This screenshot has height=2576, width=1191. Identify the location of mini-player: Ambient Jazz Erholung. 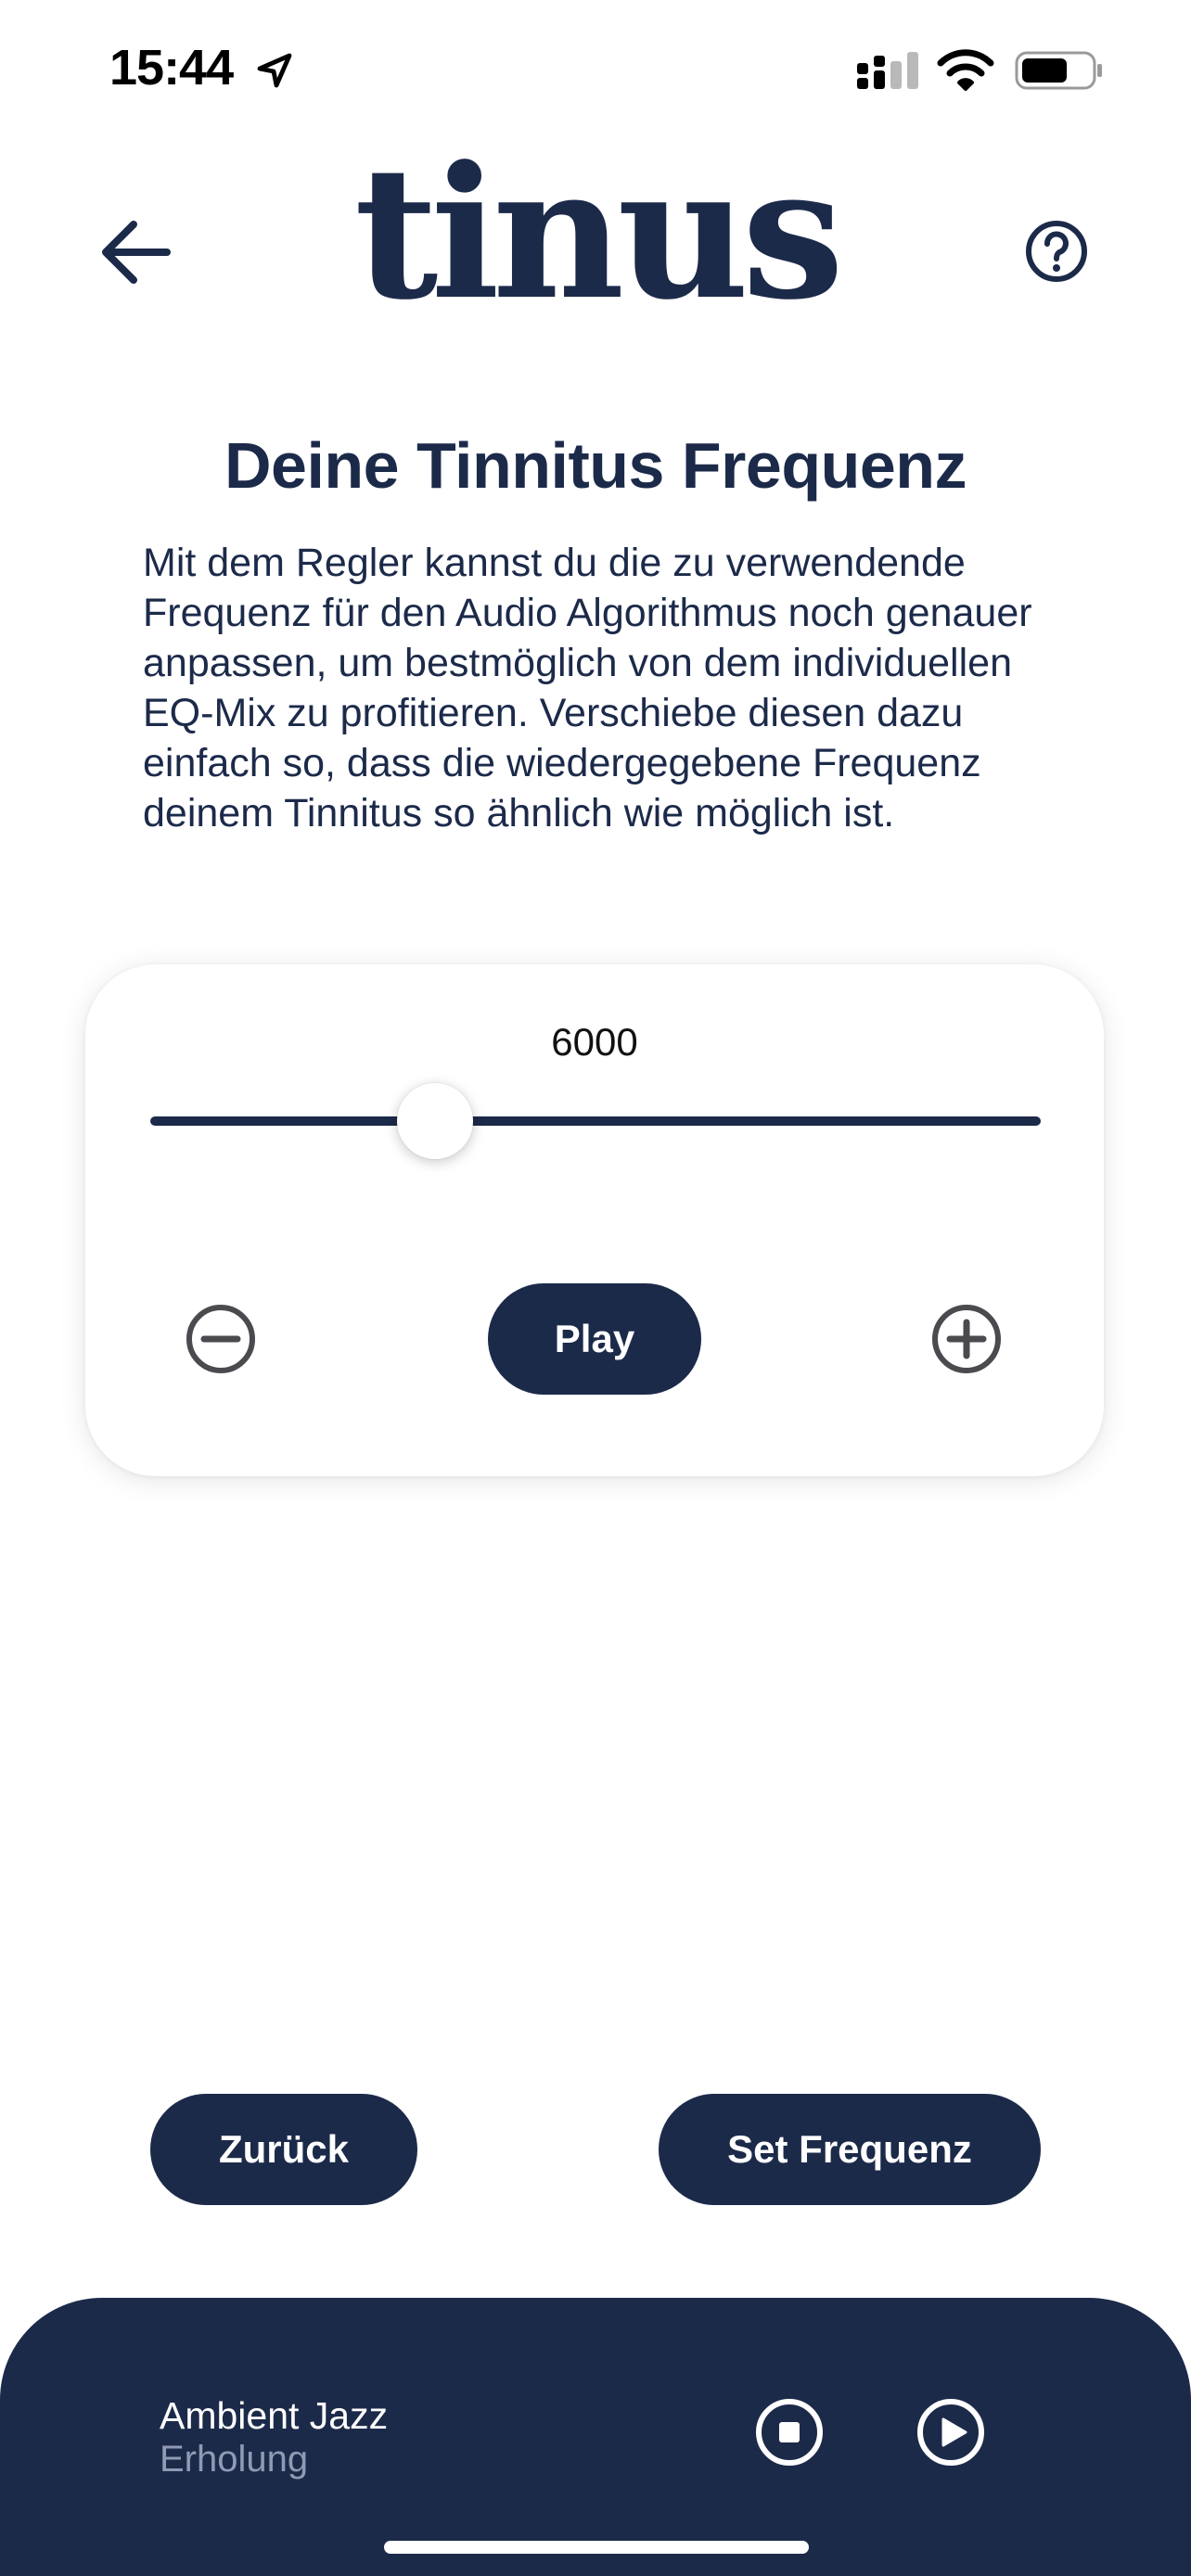
(595, 2437).